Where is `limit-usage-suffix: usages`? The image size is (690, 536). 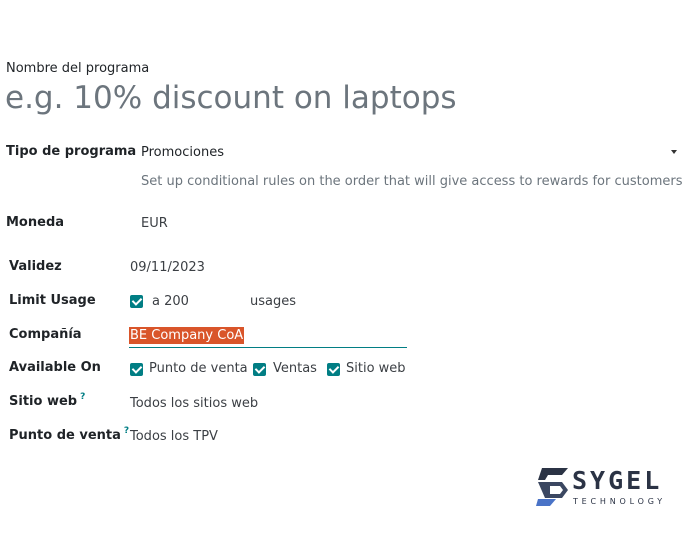
limit-usage-suffix: usages is located at coordinates (273, 301).